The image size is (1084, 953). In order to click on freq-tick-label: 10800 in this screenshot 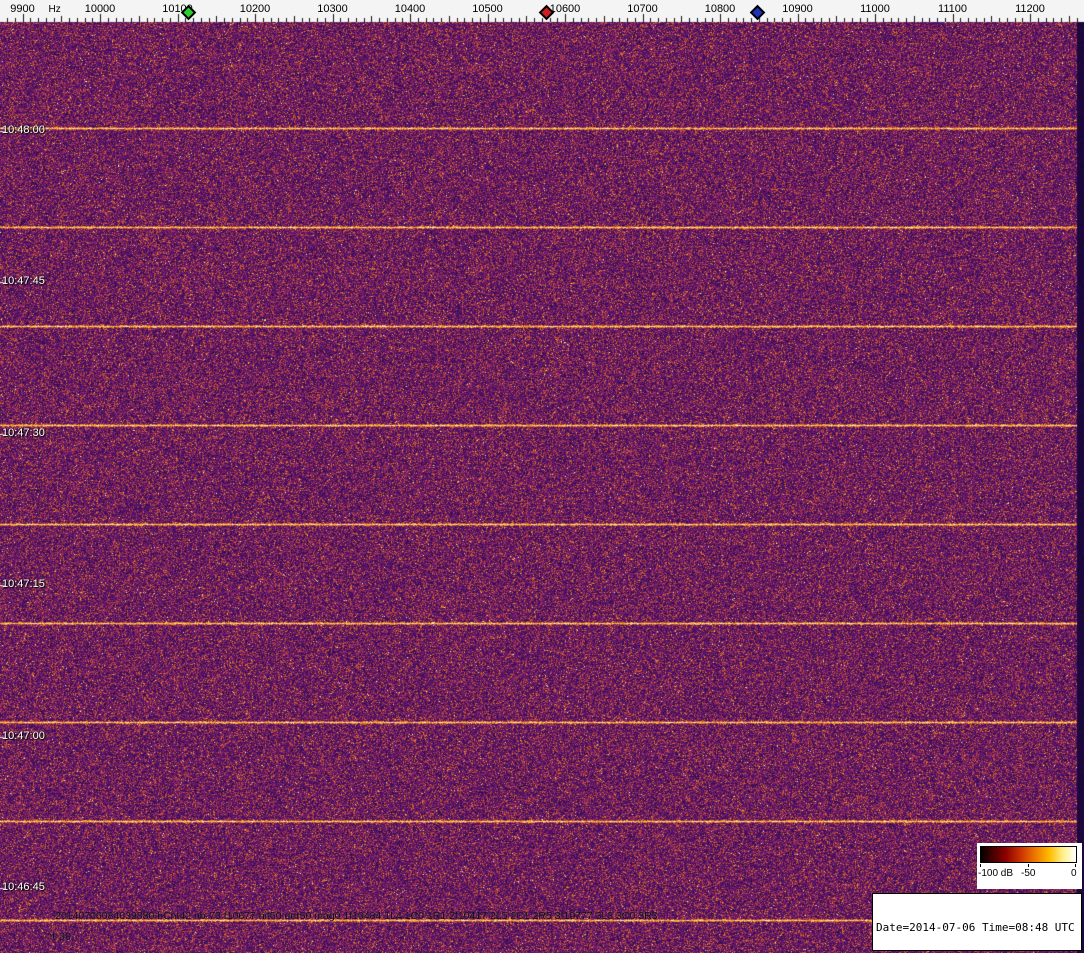, I will do `click(720, 9)`.